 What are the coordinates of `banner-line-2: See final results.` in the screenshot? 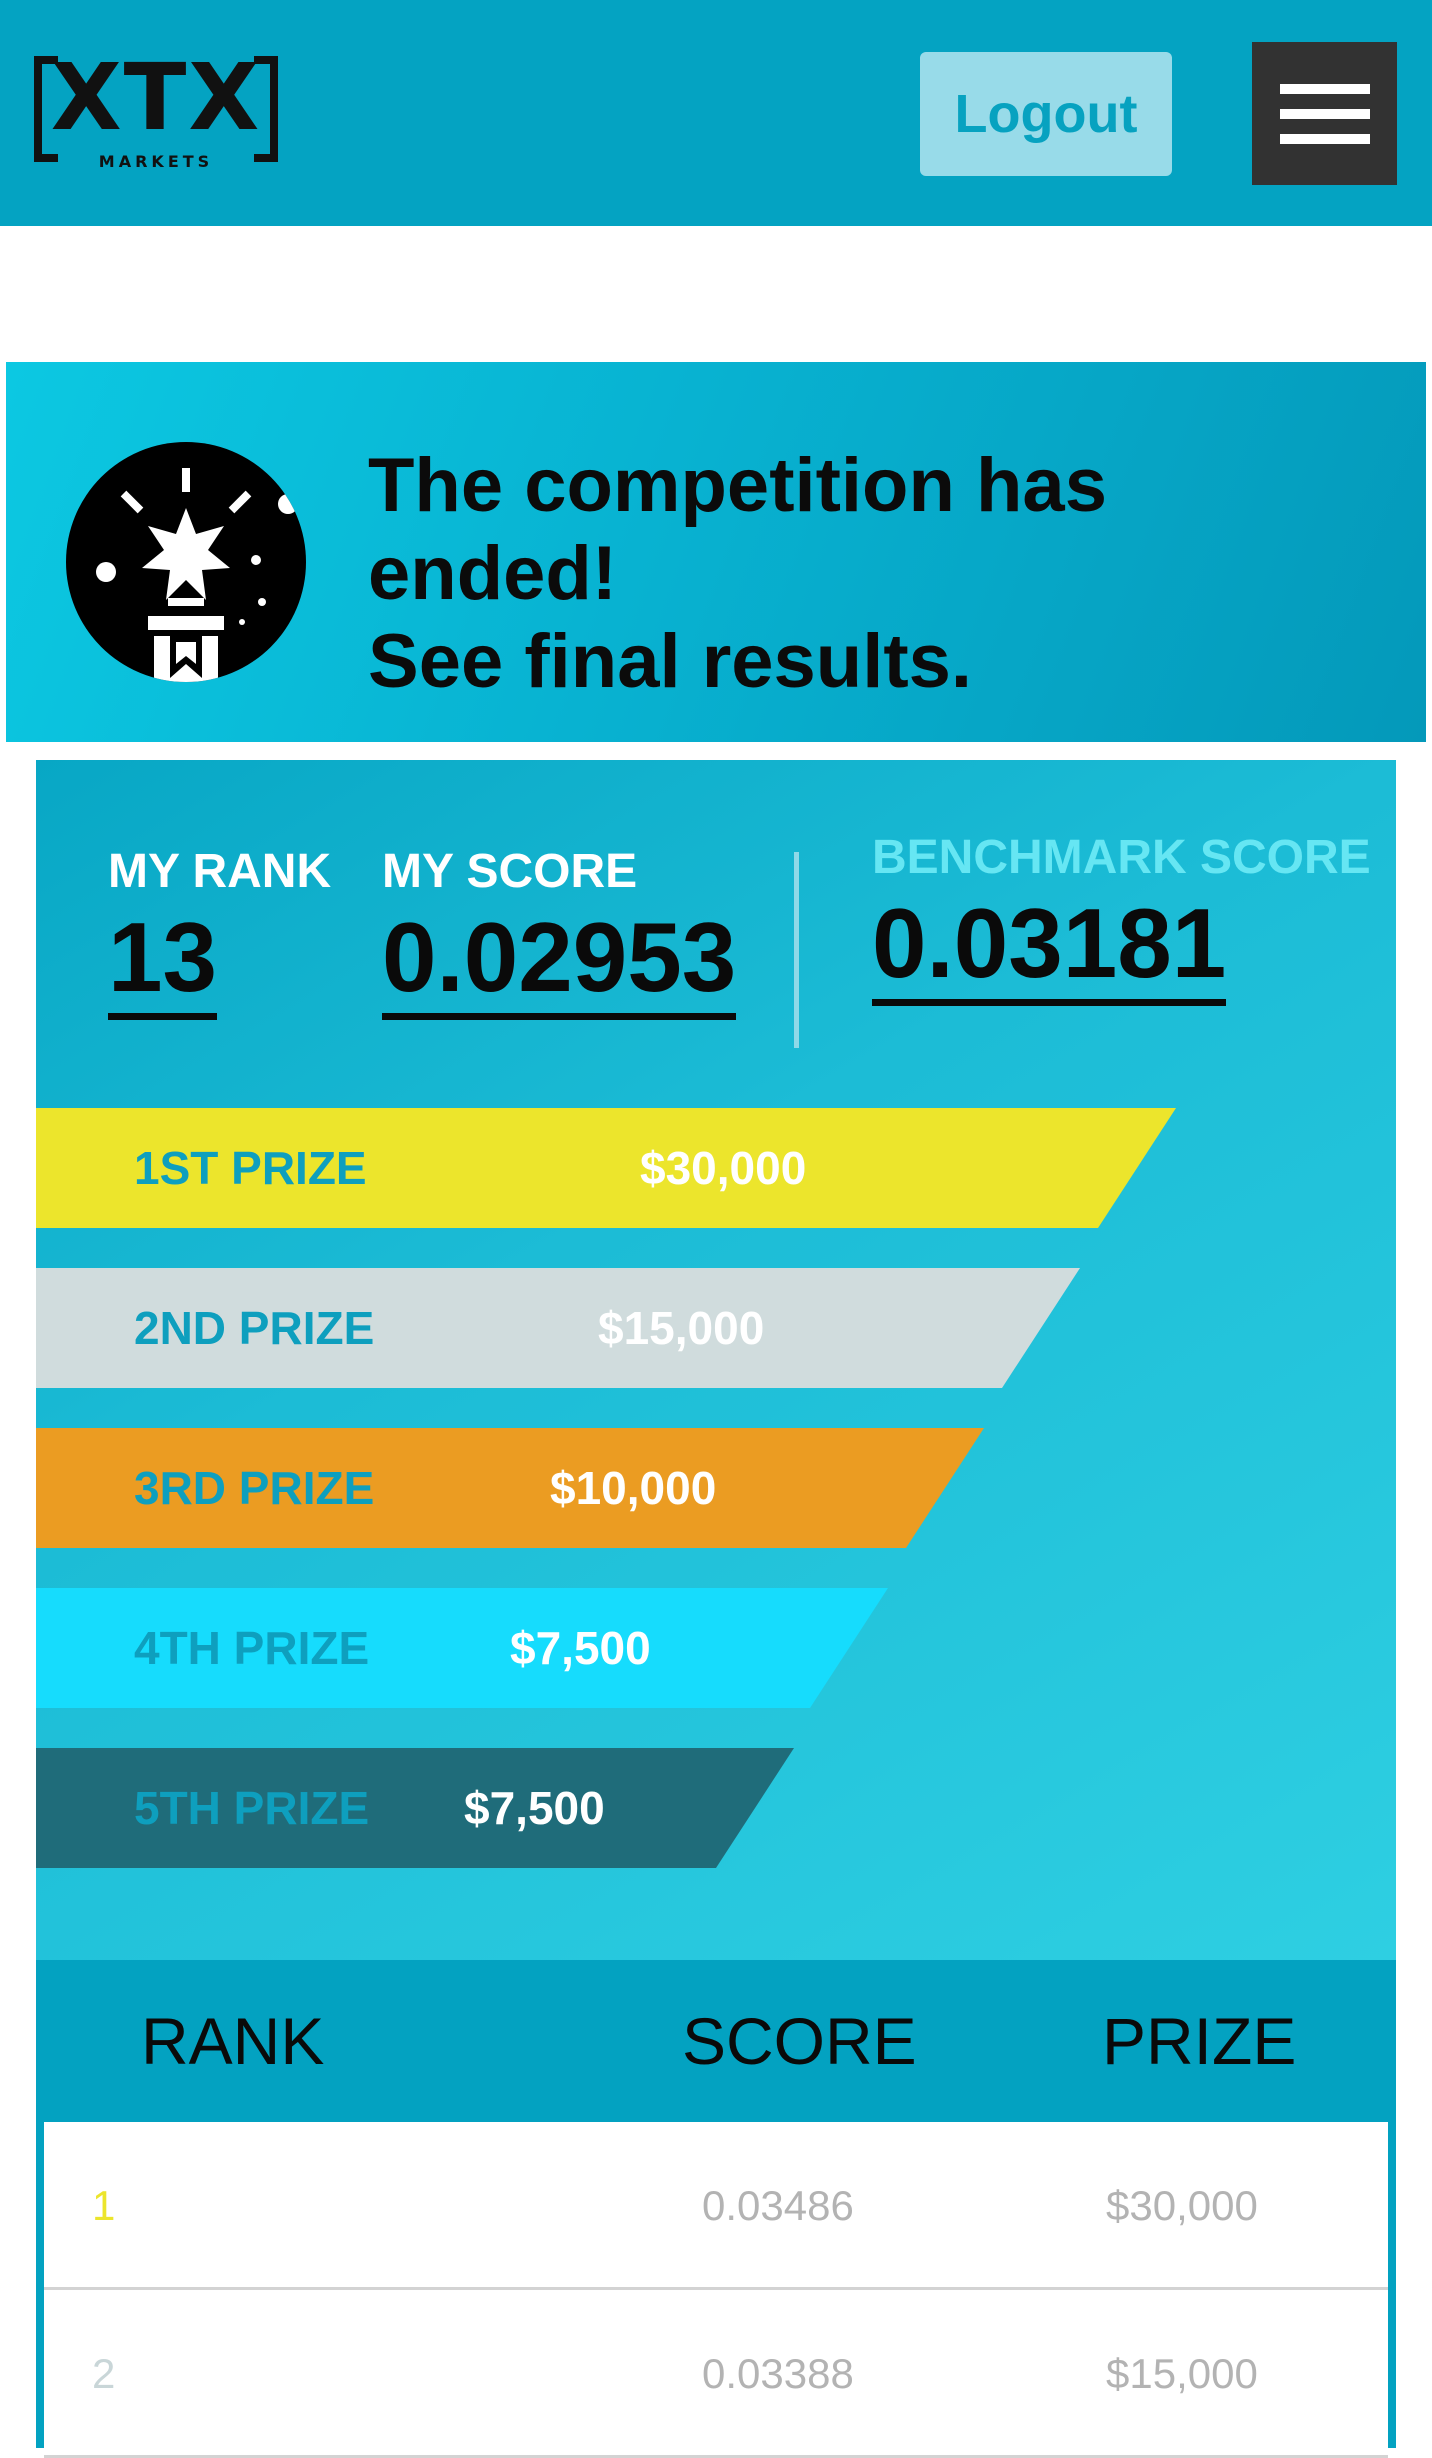 It's located at (868, 662).